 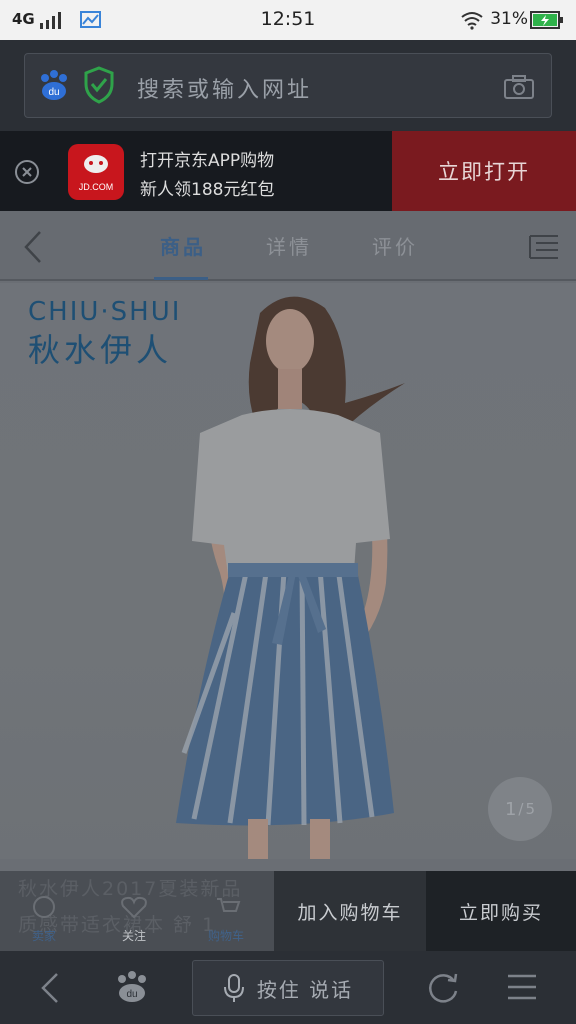 What do you see at coordinates (395, 245) in the screenshot?
I see `tab-reviews: 评价` at bounding box center [395, 245].